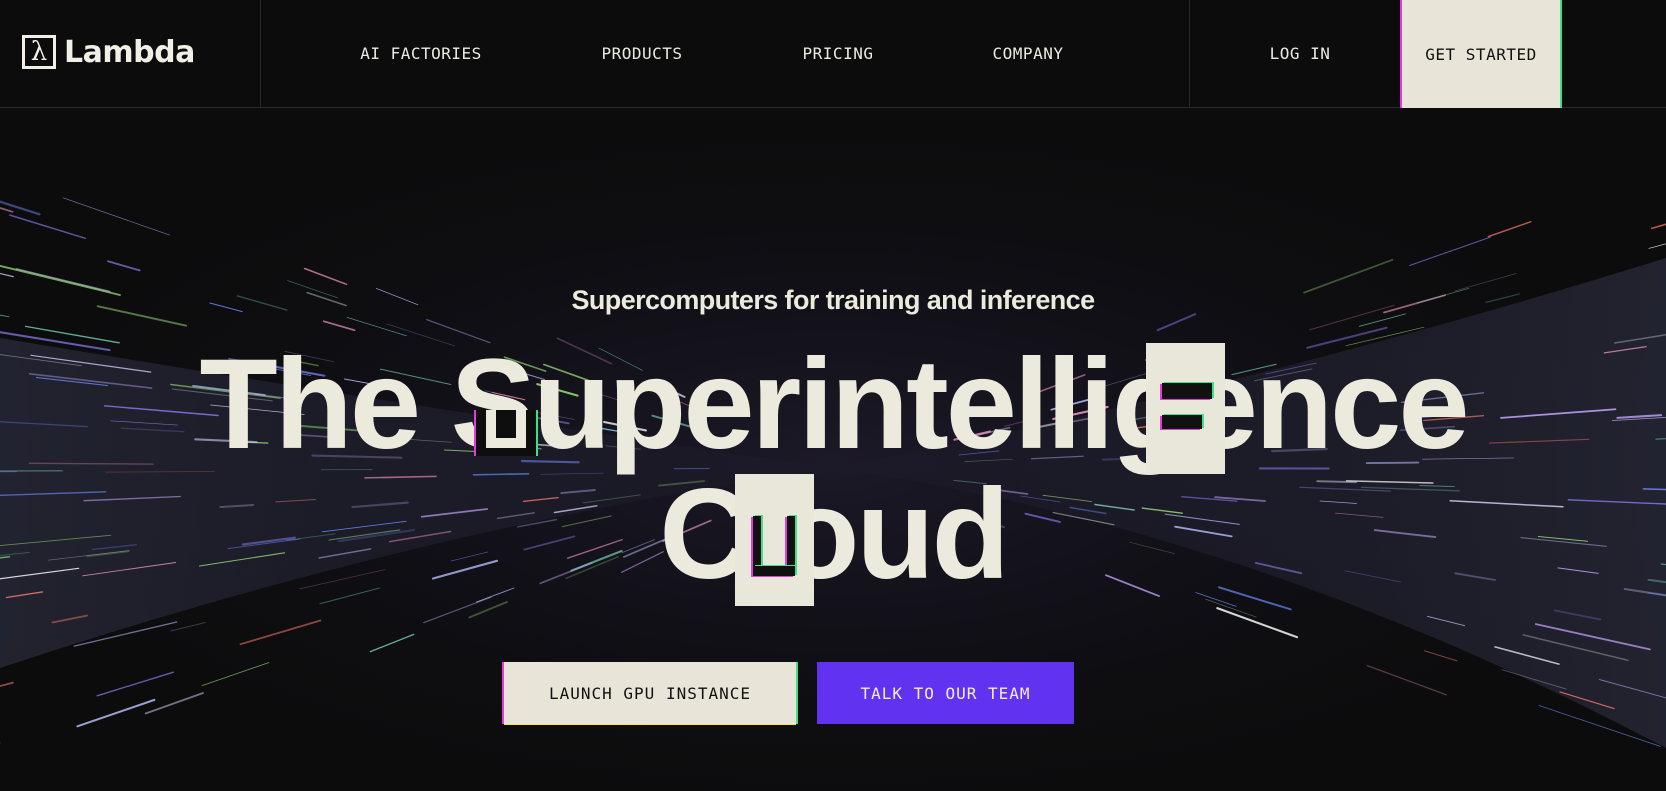 The image size is (1666, 791). What do you see at coordinates (1028, 53) in the screenshot?
I see `nav-item-company: COMPANY` at bounding box center [1028, 53].